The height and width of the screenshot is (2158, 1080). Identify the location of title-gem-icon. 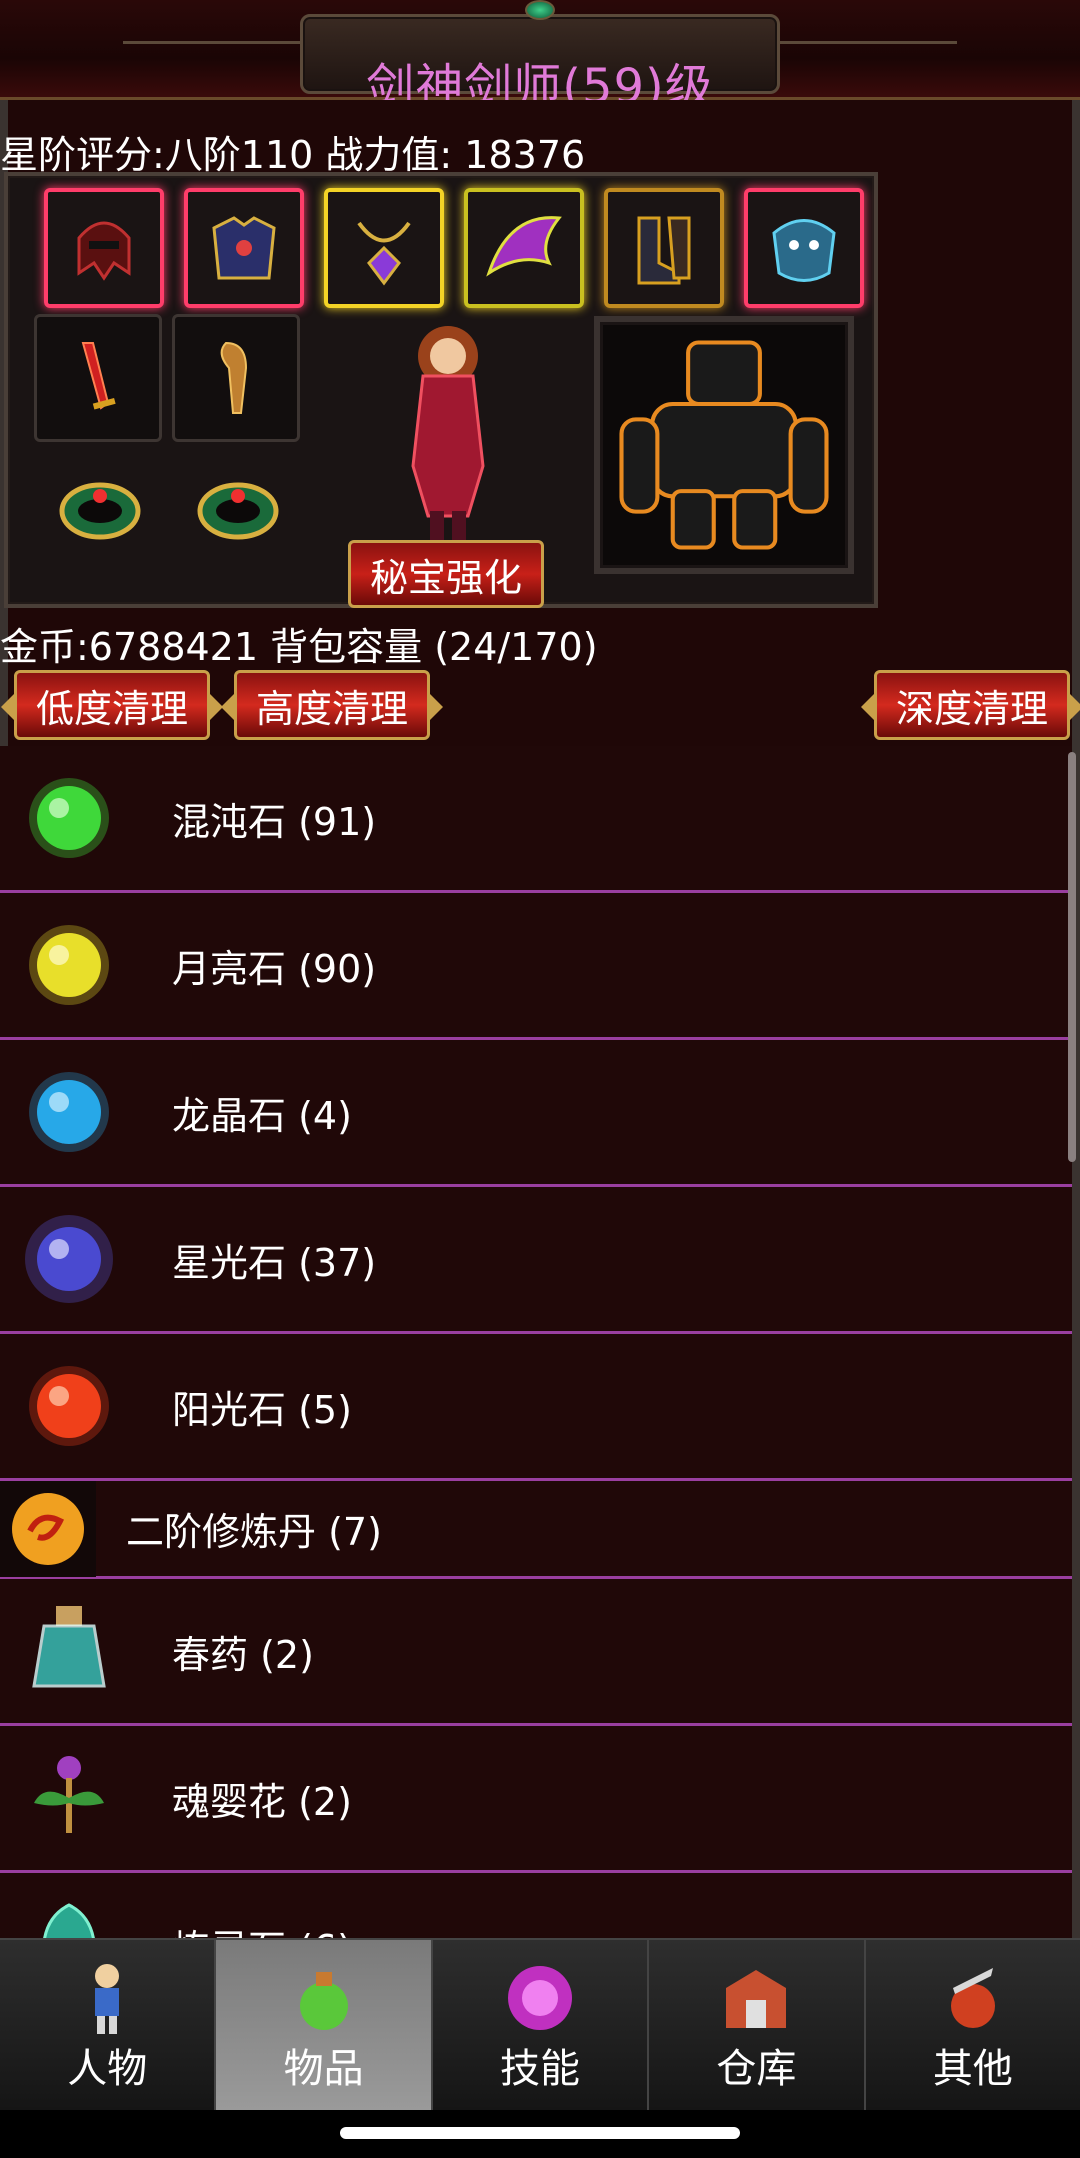
(540, 10).